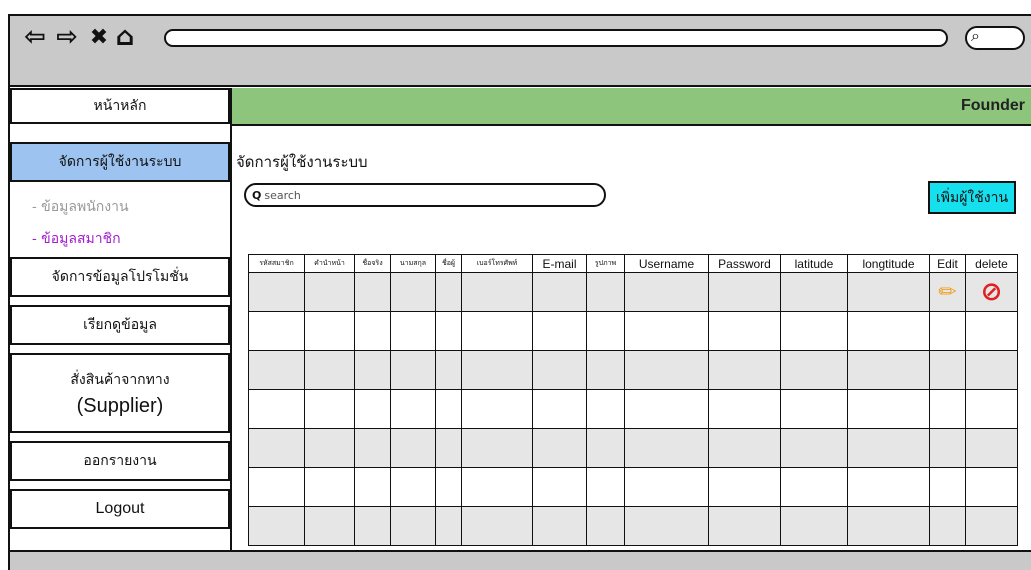 The image size is (1031, 570). What do you see at coordinates (448, 263) in the screenshot?
I see `col-username-th: ชื่อผู้` at bounding box center [448, 263].